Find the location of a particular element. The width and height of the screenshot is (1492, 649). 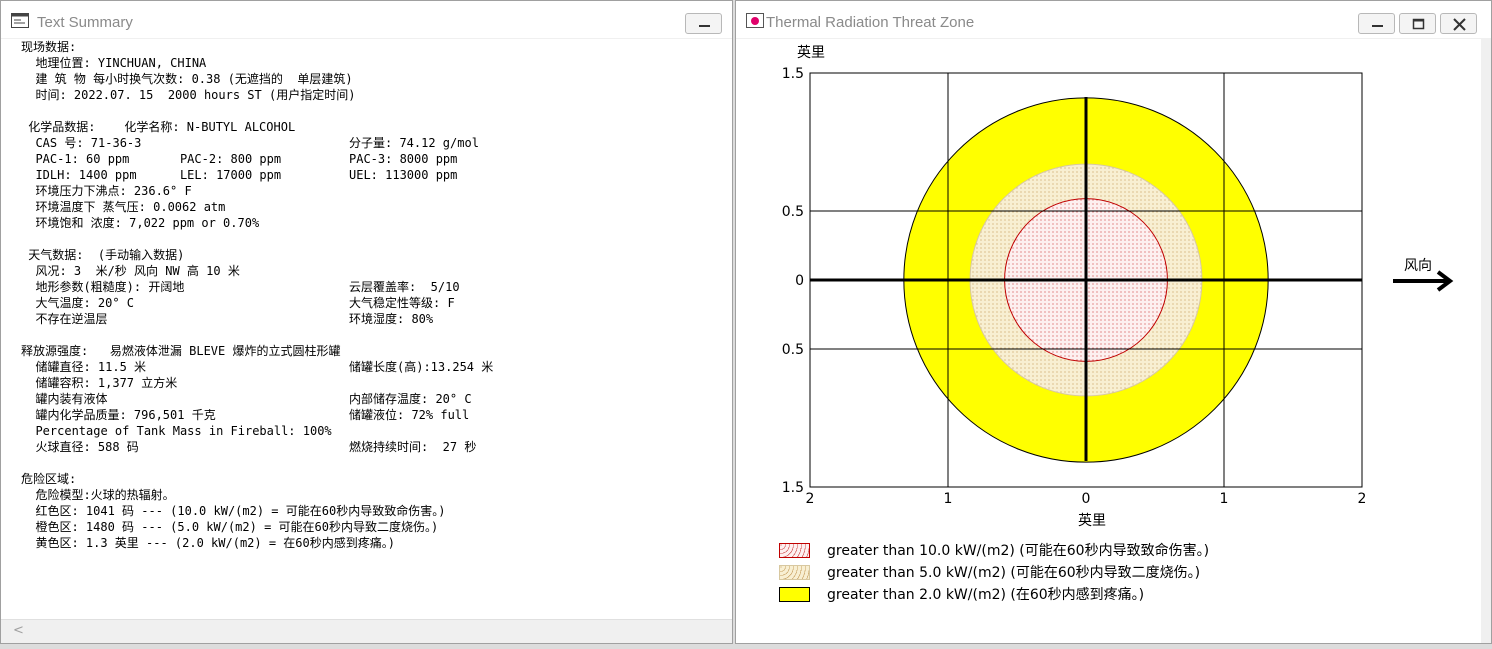

summary-line: 环境饱和 浓度: 7,022 ppm or 0.70% is located at coordinates (140, 223).